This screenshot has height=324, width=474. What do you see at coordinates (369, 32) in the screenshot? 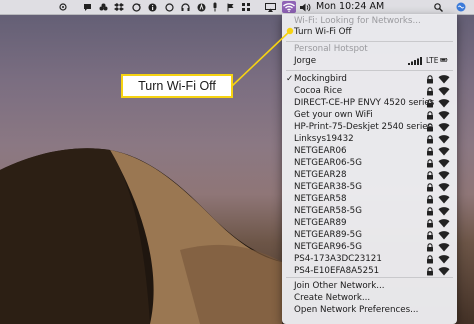
I see `turn-wifi-off-item: Turn Wi-Fi Off` at bounding box center [369, 32].